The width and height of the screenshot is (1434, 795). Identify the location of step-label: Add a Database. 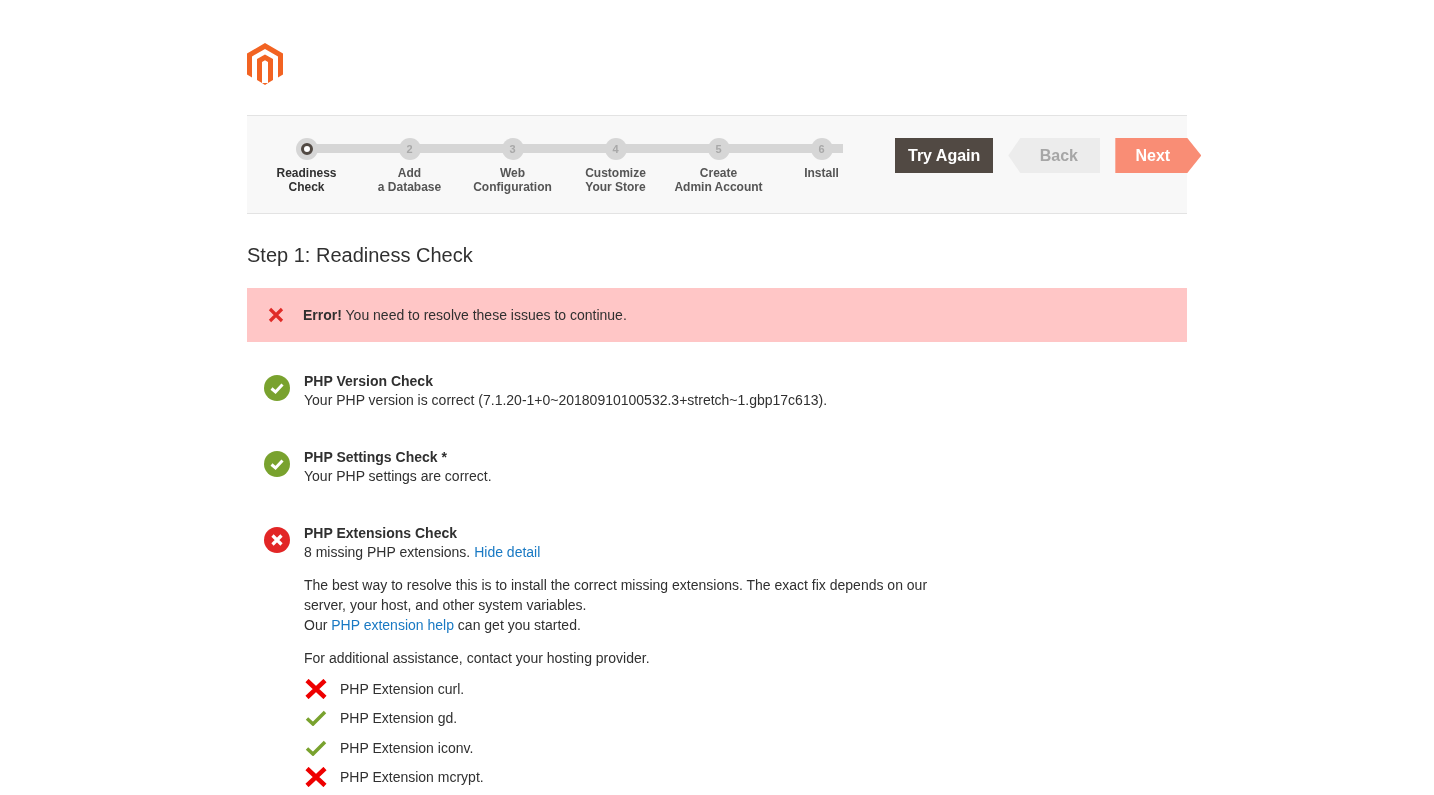
(409, 180).